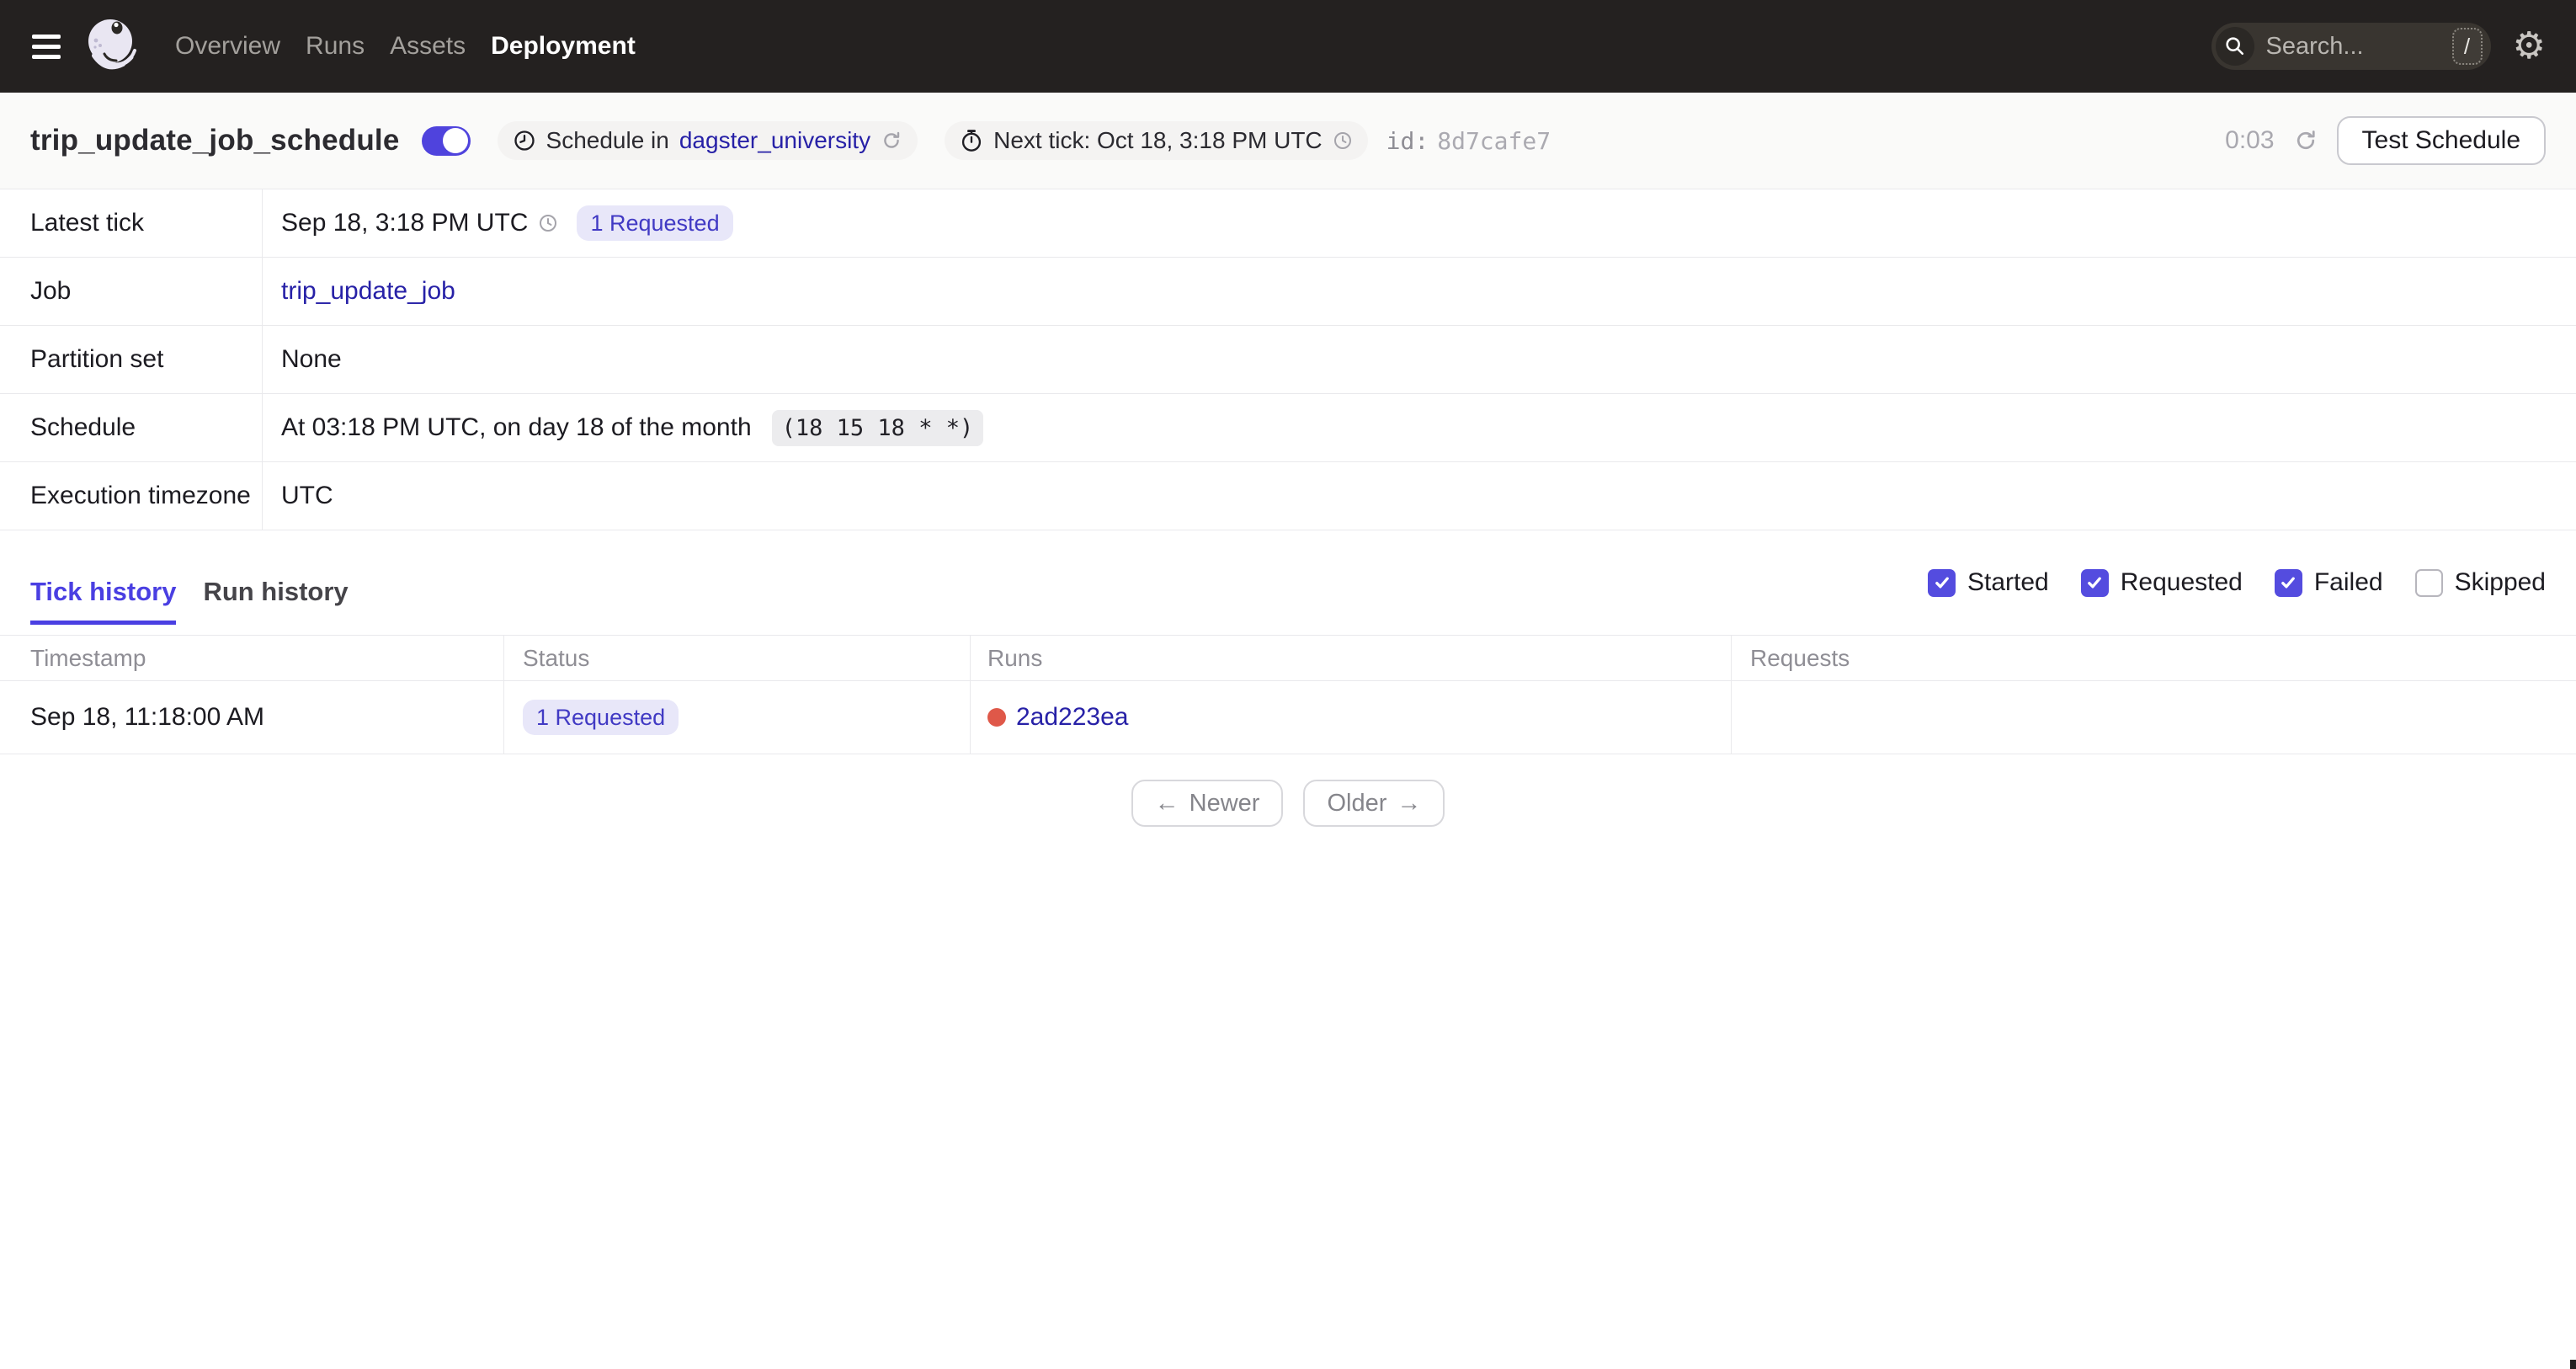  What do you see at coordinates (524, 140) in the screenshot?
I see `clock-icon` at bounding box center [524, 140].